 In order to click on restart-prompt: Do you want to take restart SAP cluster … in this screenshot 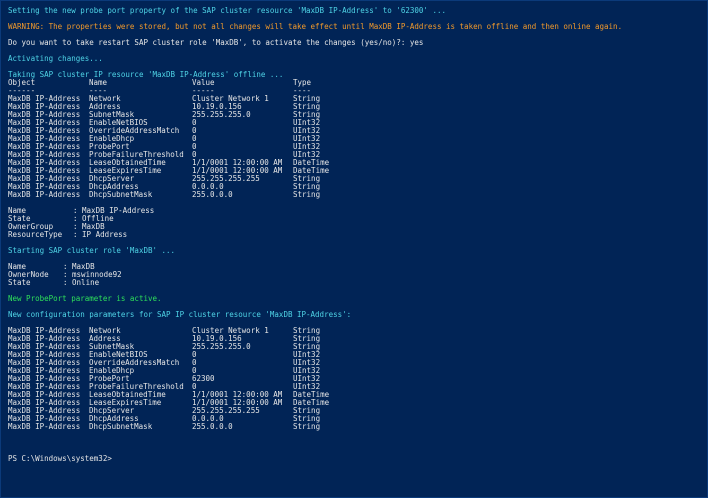, I will do `click(216, 42)`.